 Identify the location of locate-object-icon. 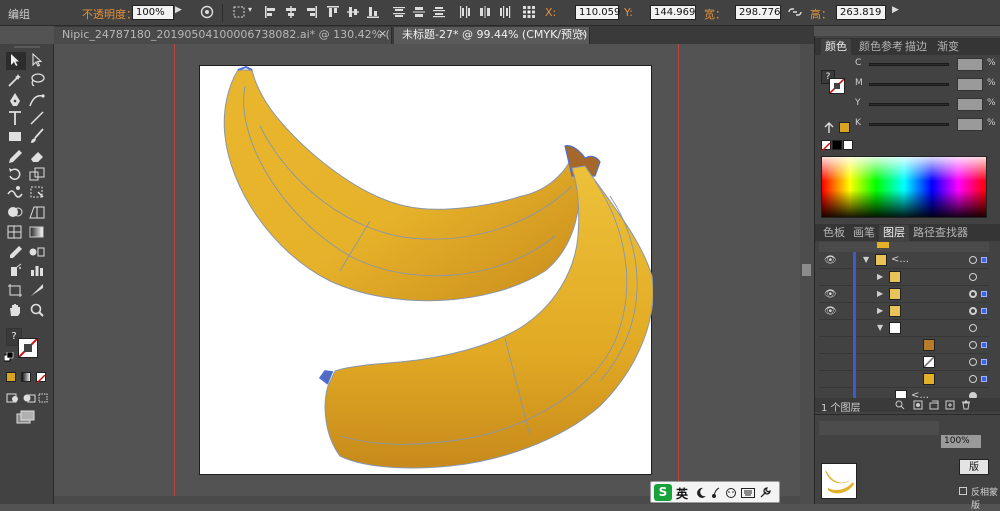
(900, 405).